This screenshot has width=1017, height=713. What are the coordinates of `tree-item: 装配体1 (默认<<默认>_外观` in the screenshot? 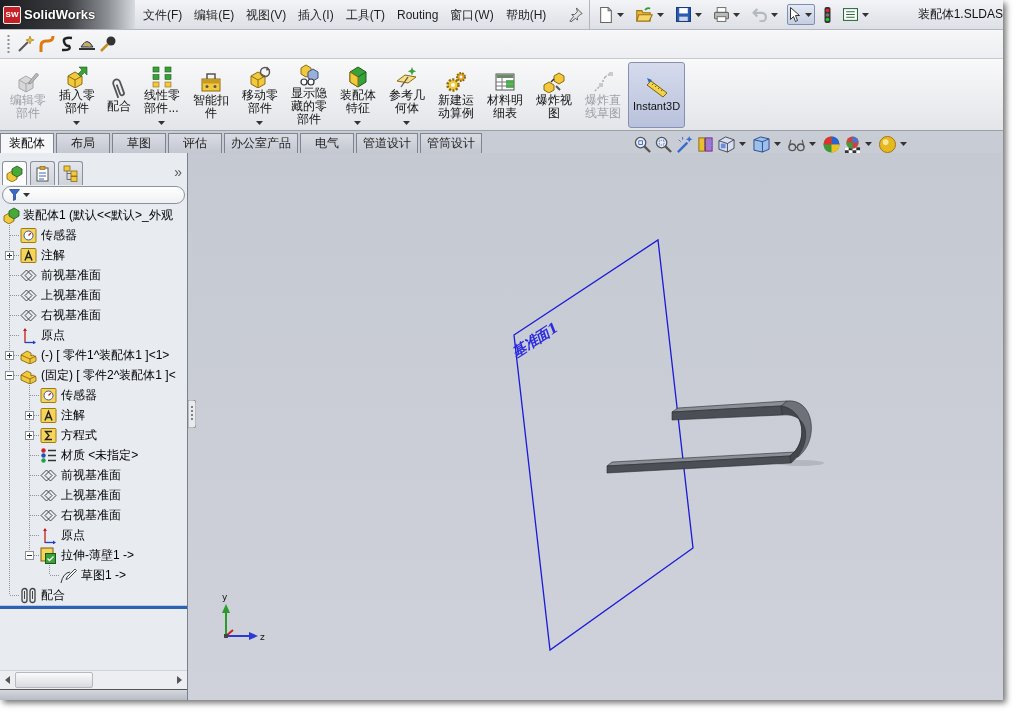 It's located at (98, 215).